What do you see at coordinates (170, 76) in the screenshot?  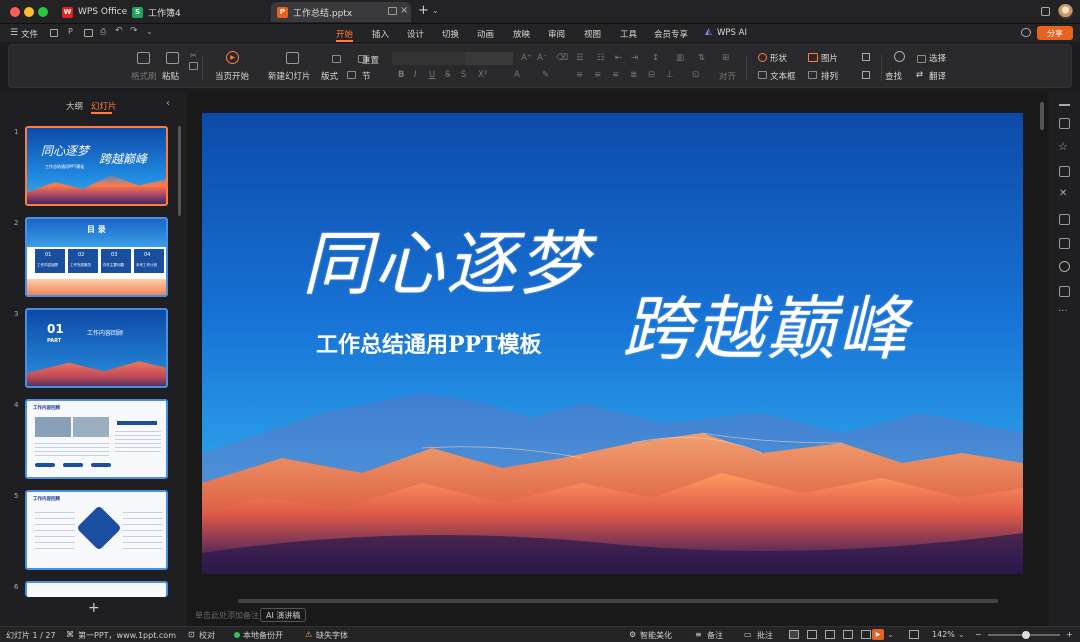 I see `paste-button: 粘贴` at bounding box center [170, 76].